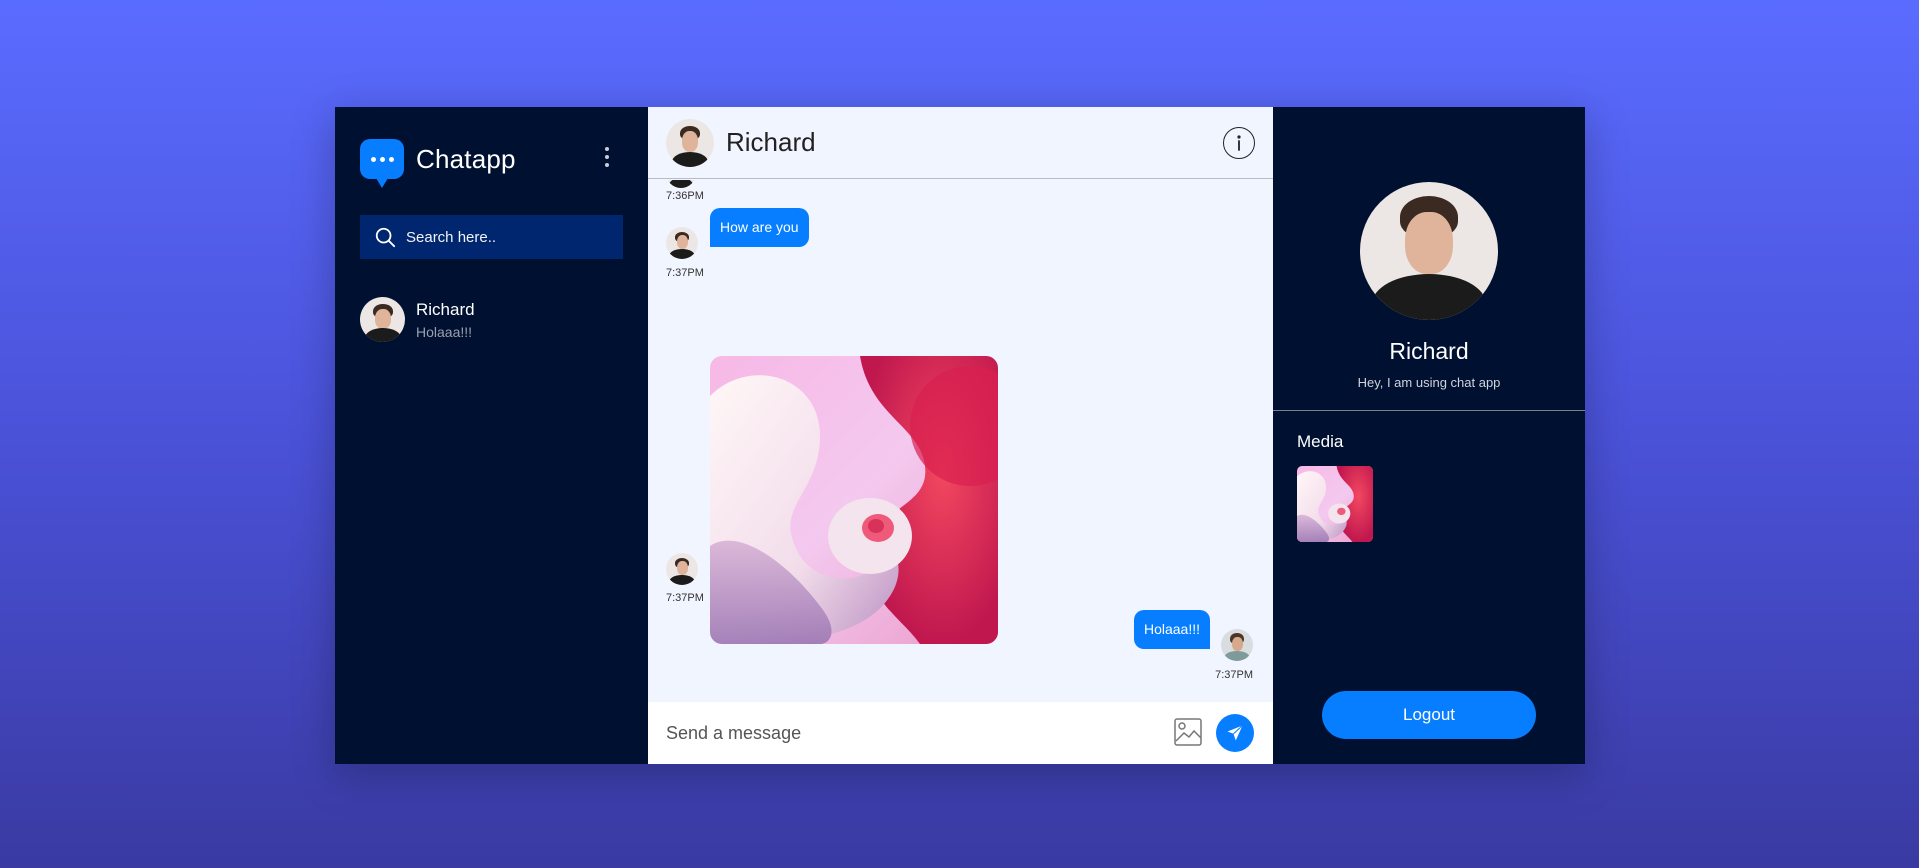 This screenshot has width=1919, height=868. I want to click on message-input, so click(906, 733).